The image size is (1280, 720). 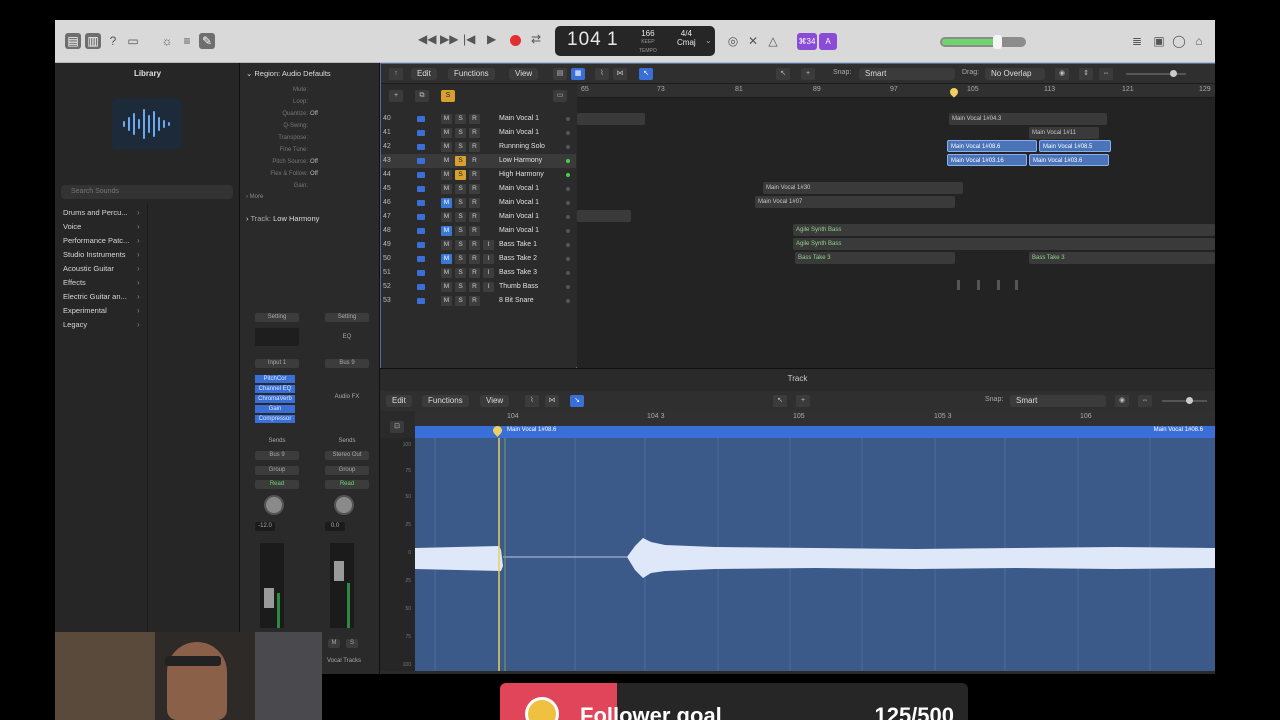 I want to click on duplicate-track-icon: ⧉, so click(x=422, y=96).